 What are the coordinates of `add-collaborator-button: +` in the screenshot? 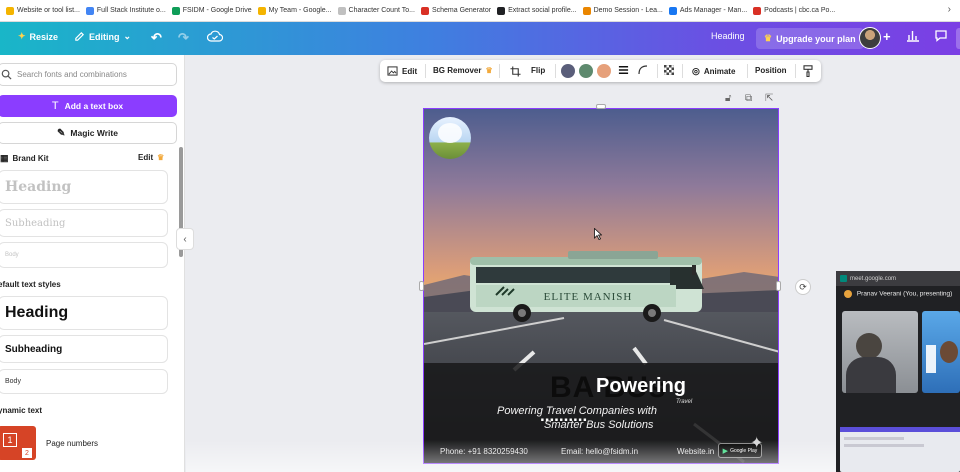 It's located at (887, 36).